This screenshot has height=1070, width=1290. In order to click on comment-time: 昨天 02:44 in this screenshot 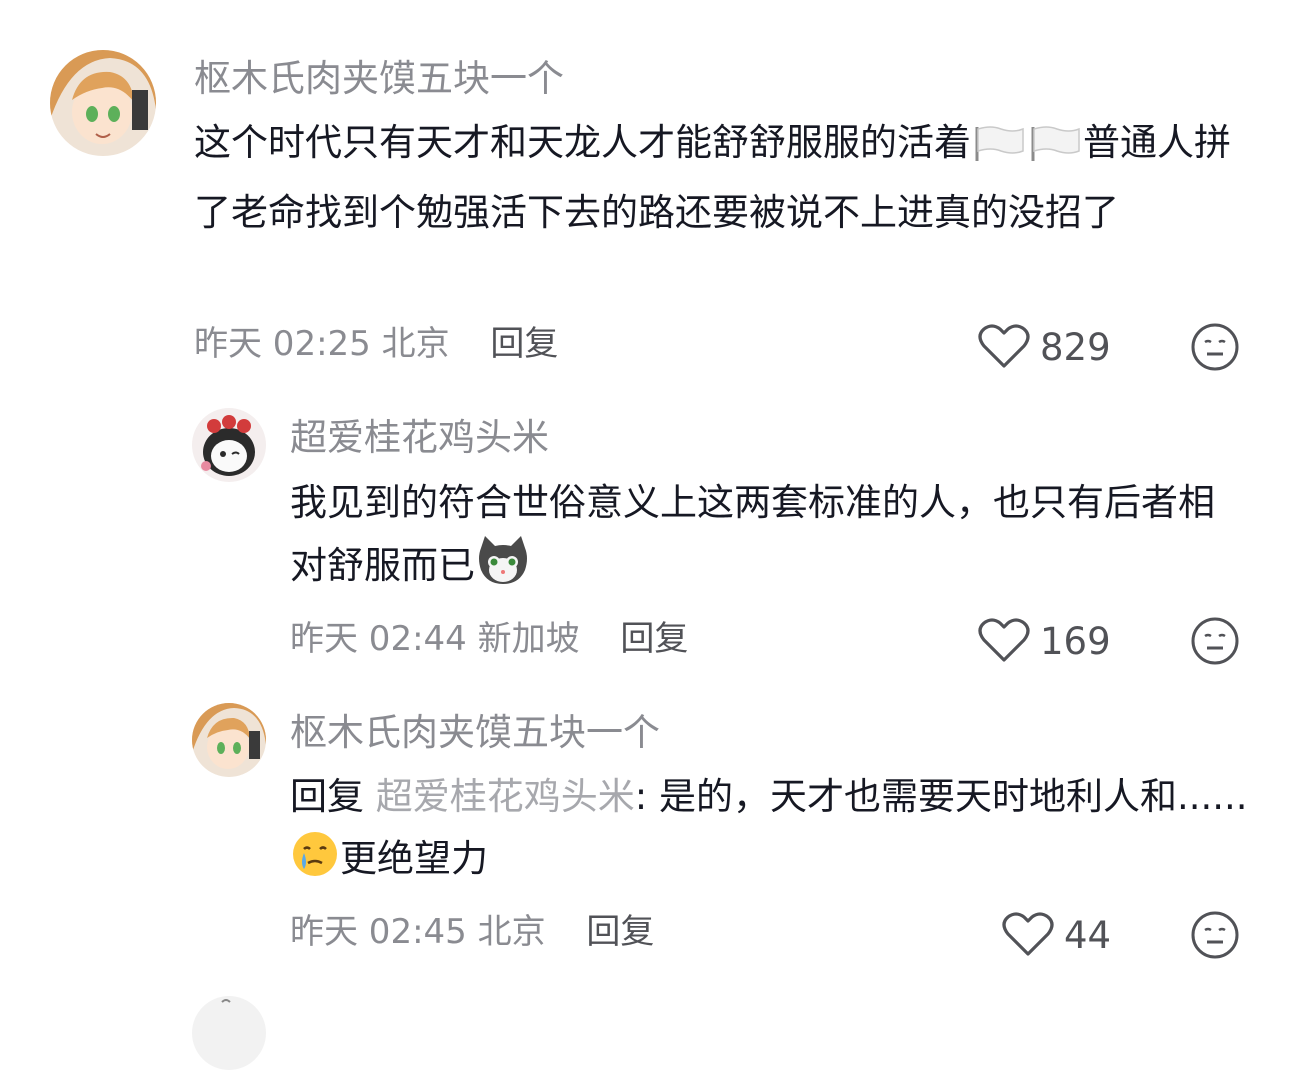, I will do `click(378, 639)`.